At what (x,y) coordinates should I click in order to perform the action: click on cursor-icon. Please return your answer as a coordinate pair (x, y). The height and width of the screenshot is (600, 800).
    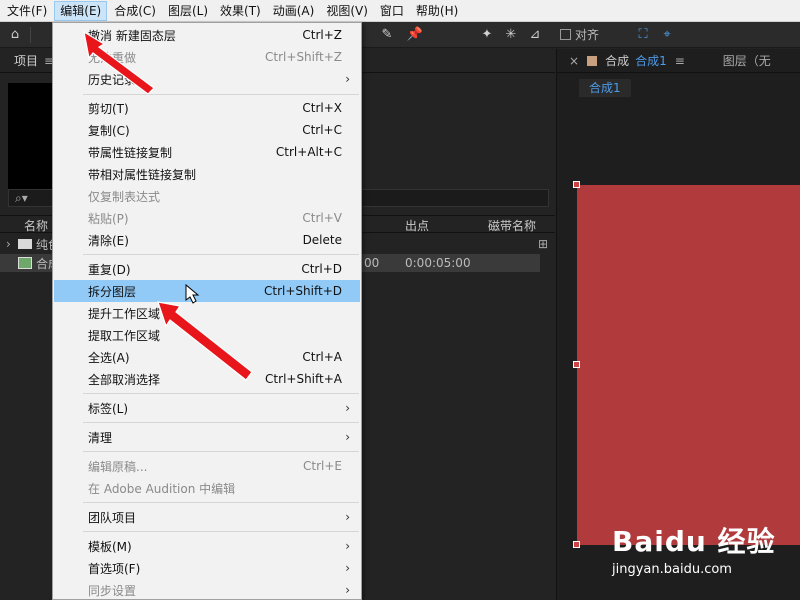
    Looking at the image, I should click on (192, 293).